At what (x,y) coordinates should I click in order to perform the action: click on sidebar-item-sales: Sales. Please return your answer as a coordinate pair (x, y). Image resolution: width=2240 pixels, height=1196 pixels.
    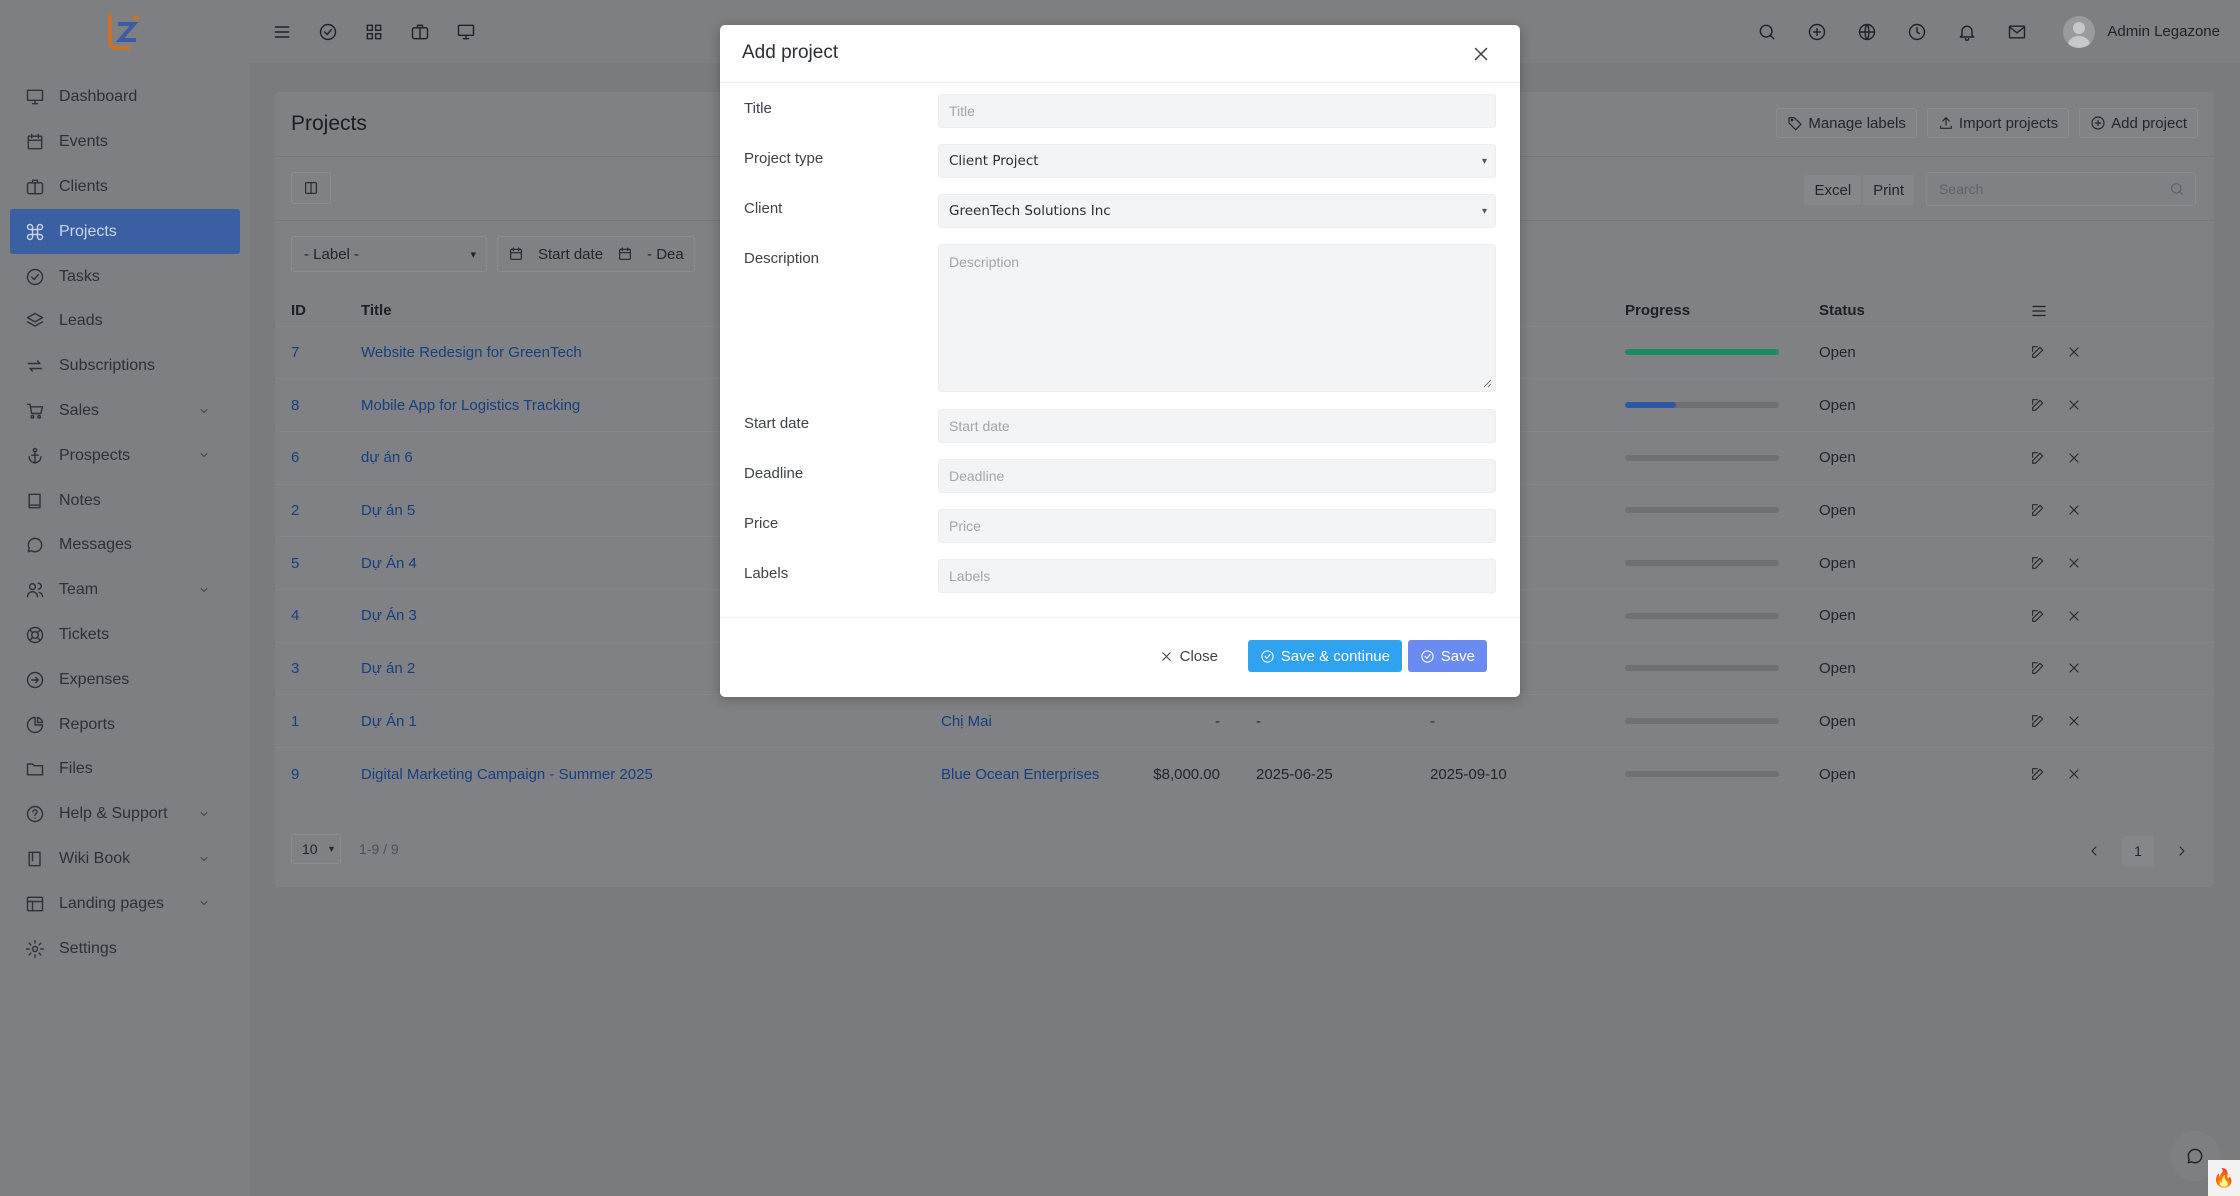
    Looking at the image, I should click on (125, 411).